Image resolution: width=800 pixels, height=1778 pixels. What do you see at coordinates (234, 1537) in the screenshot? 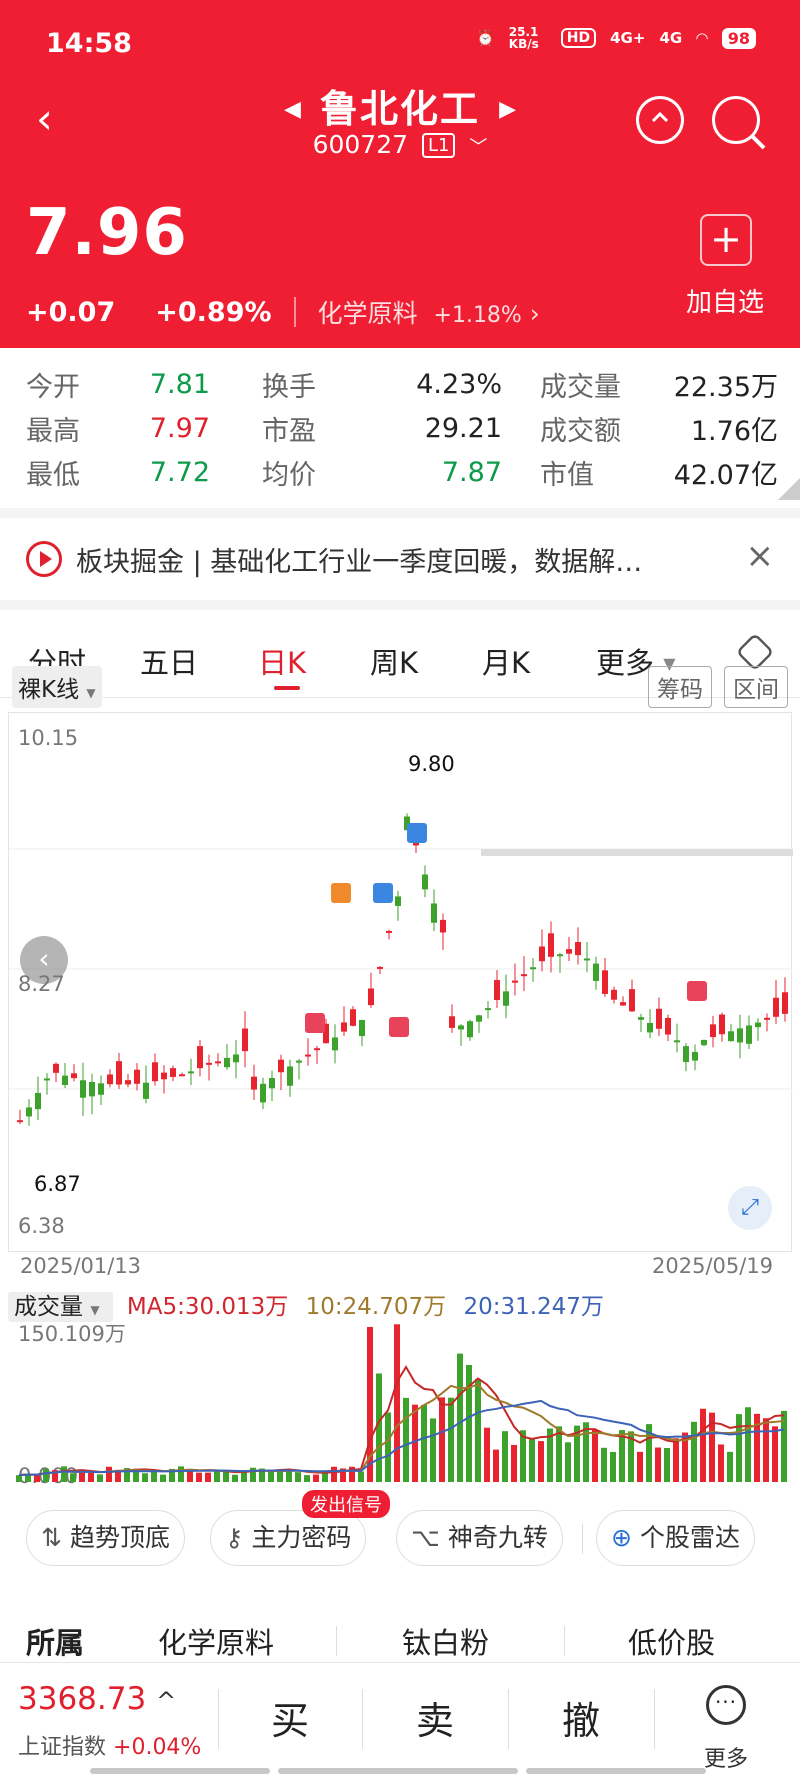
I see `key-icon: ⚷` at bounding box center [234, 1537].